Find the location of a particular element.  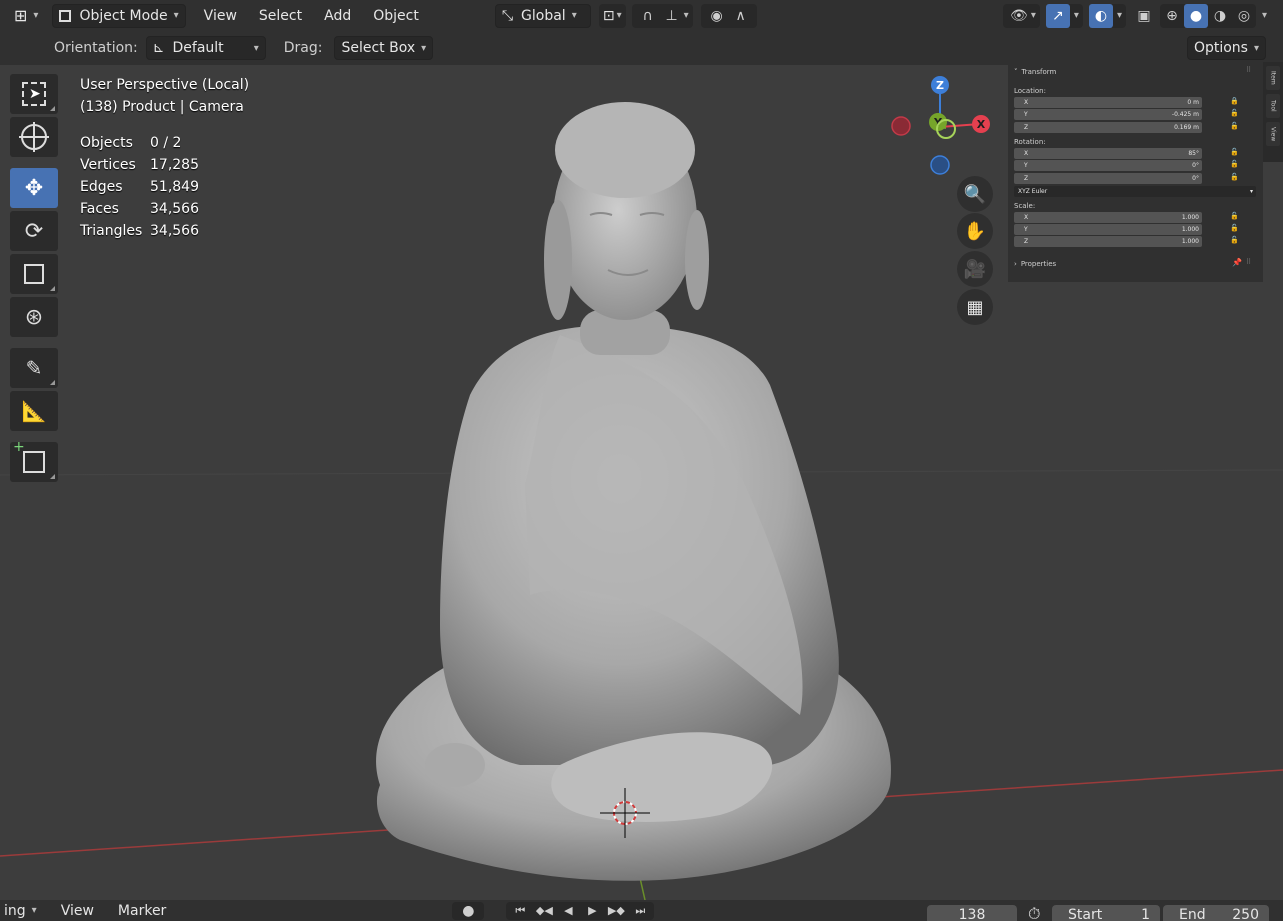

options-dropdown: Options ▾ is located at coordinates (1226, 48).